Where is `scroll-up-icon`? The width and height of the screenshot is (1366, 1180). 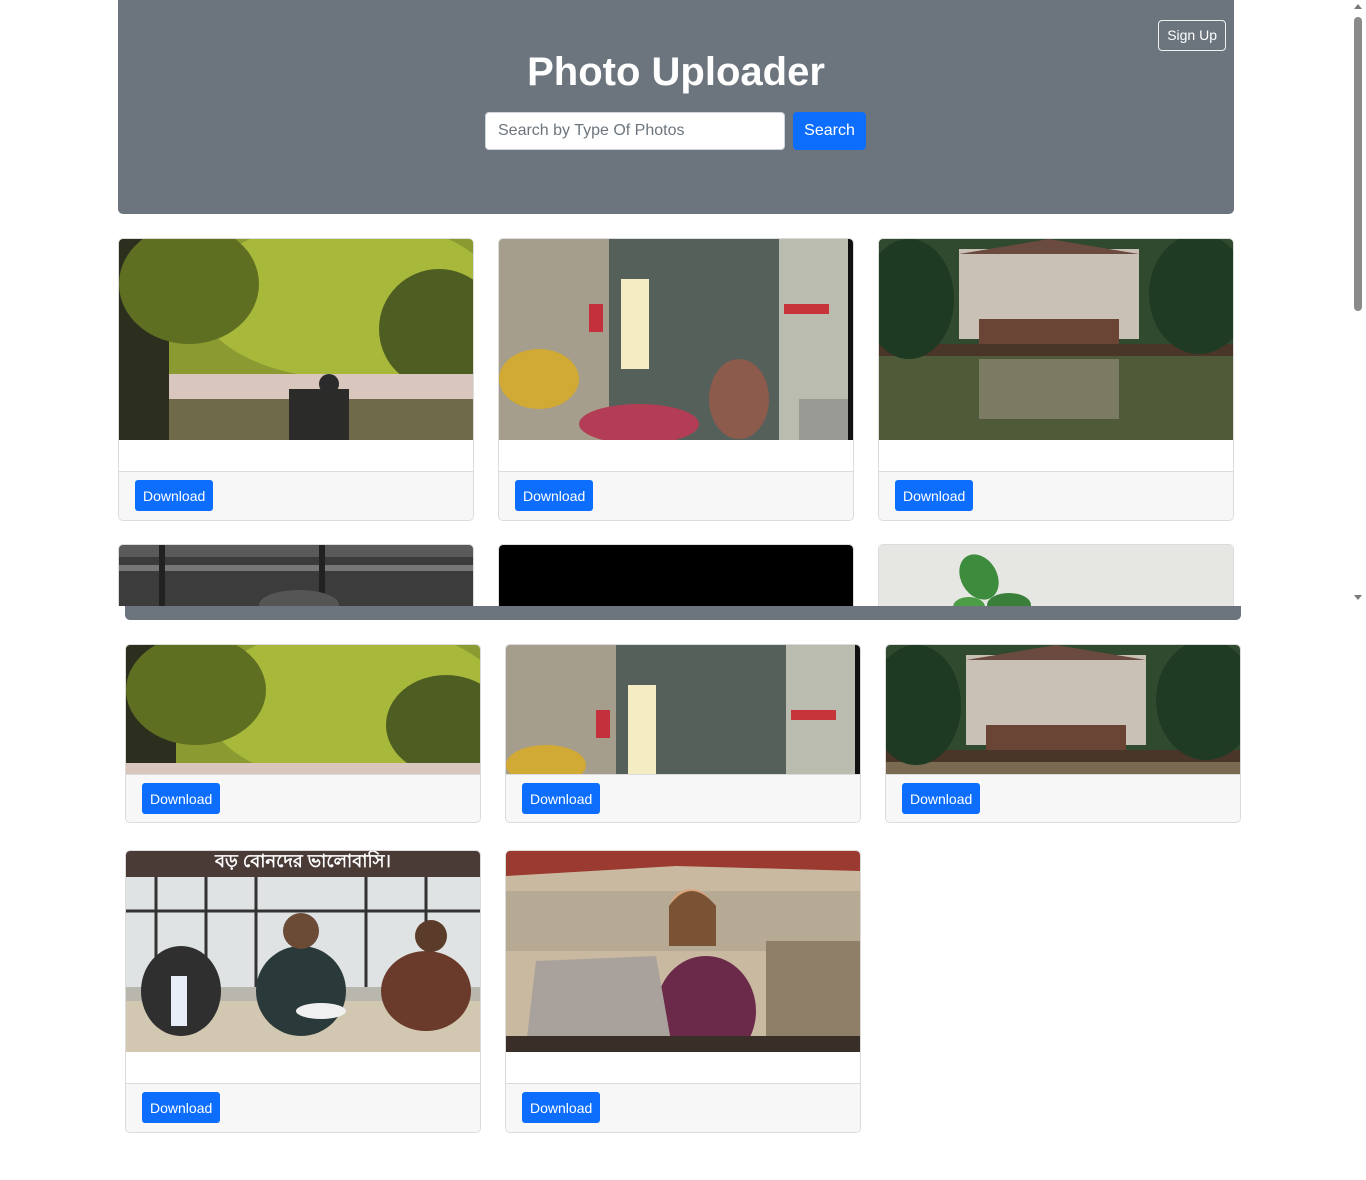
scroll-up-icon is located at coordinates (1358, 6).